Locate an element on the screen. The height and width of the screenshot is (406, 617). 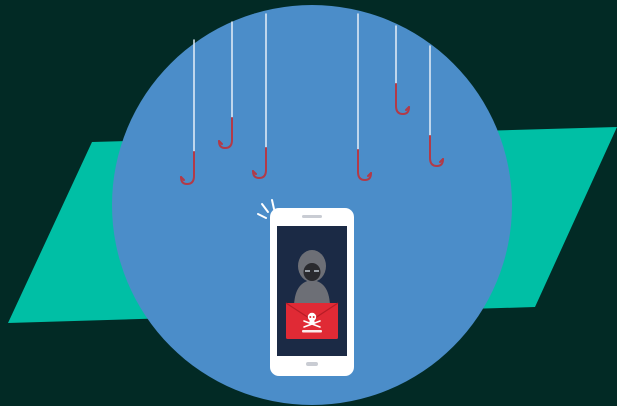
warning-envelope-icon is located at coordinates (312, 320).